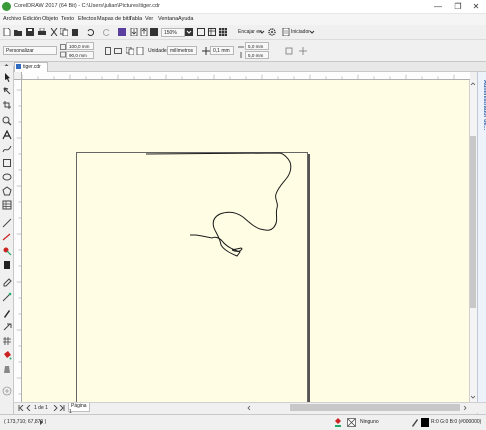 The image size is (486, 430). What do you see at coordinates (32, 19) in the screenshot?
I see `menu-edicion: Edición` at bounding box center [32, 19].